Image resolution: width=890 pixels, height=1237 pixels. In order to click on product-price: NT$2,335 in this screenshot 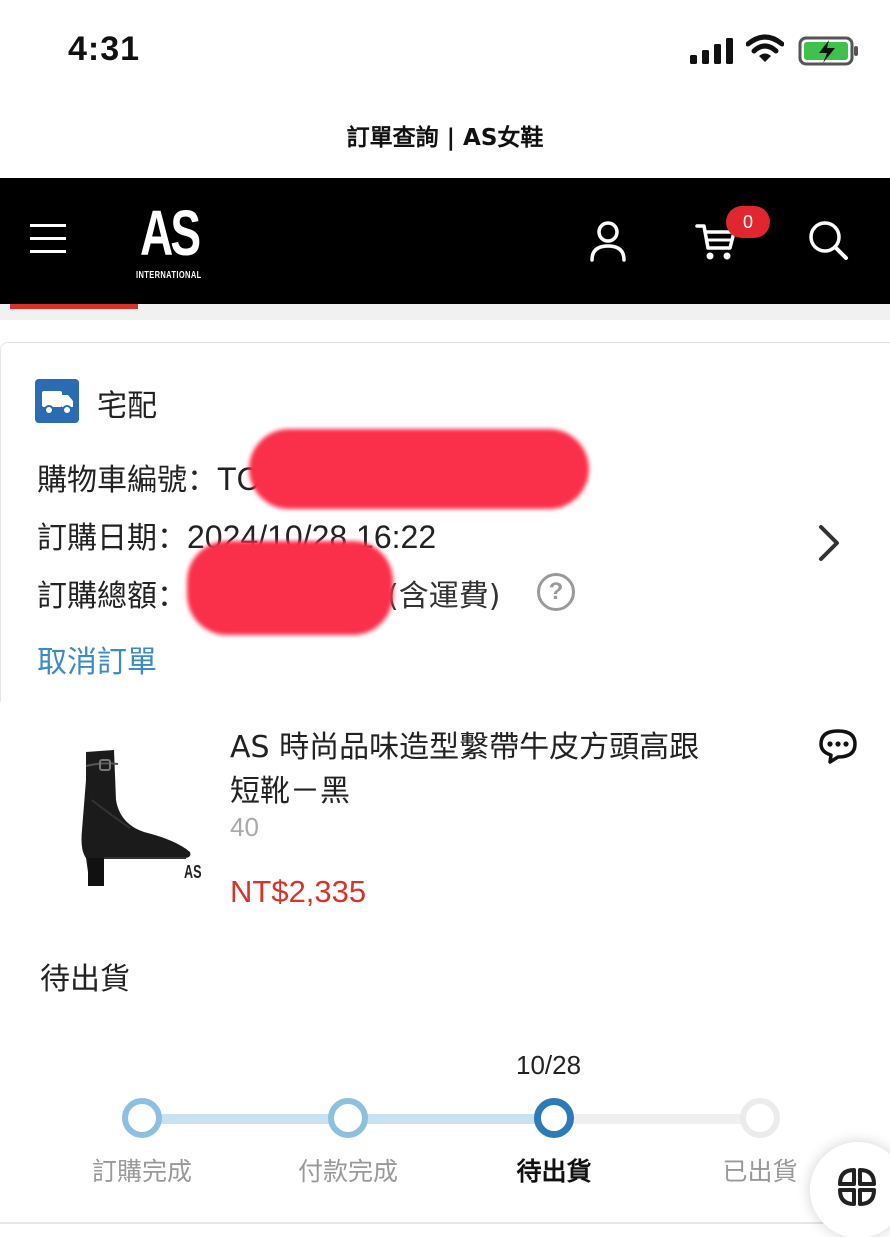, I will do `click(298, 891)`.